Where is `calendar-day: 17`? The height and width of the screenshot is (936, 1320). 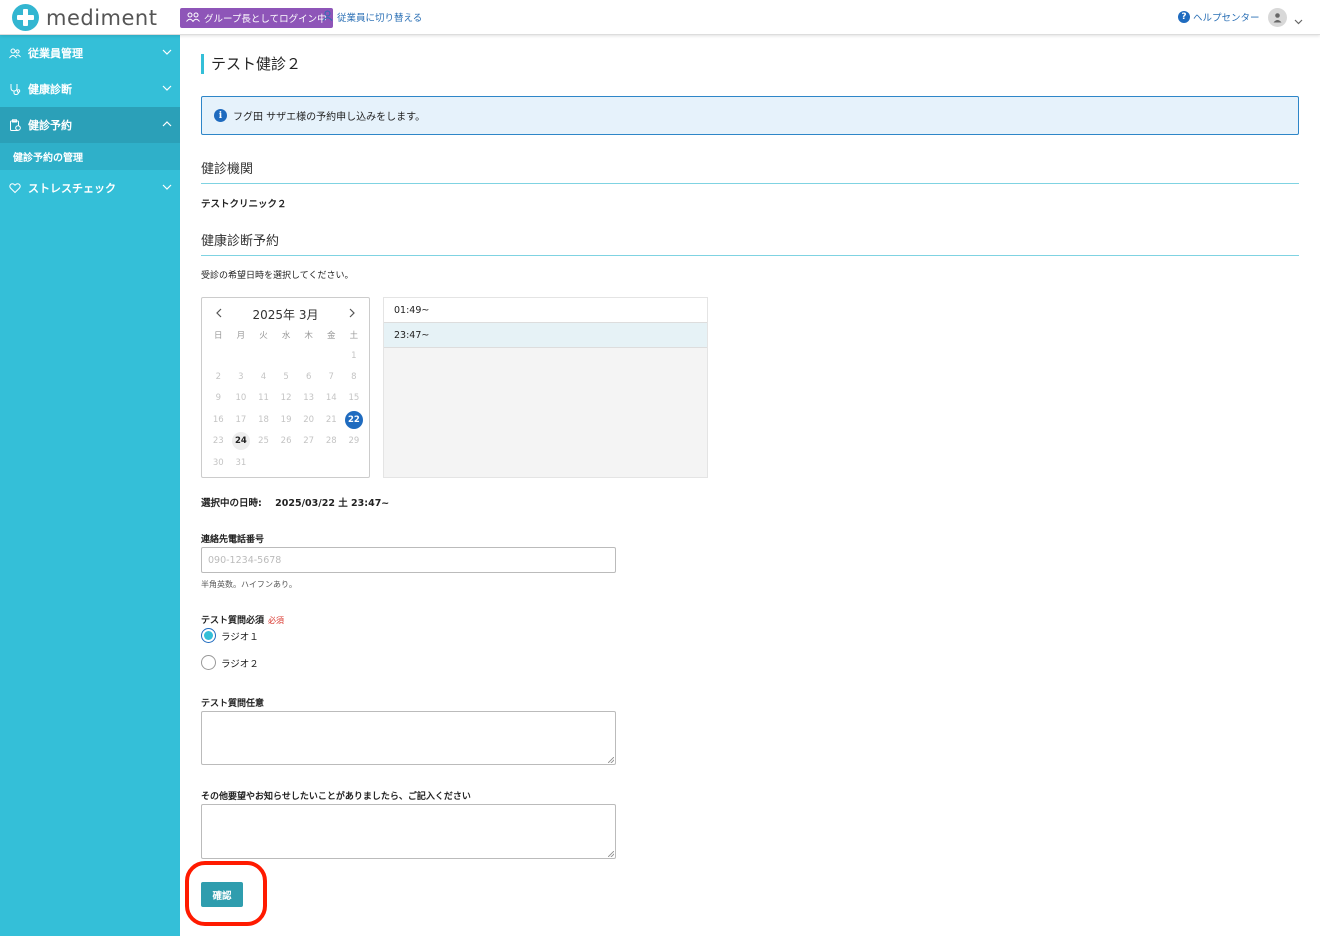
calendar-day: 17 is located at coordinates (241, 419).